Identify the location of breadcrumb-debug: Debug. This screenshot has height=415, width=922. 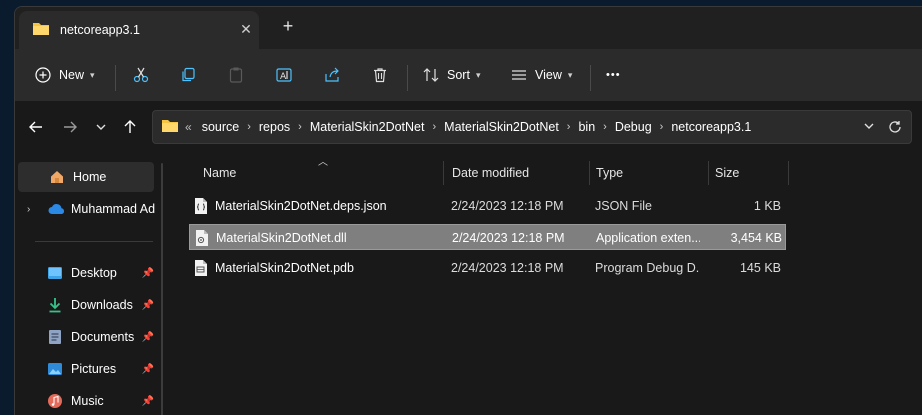
(633, 127).